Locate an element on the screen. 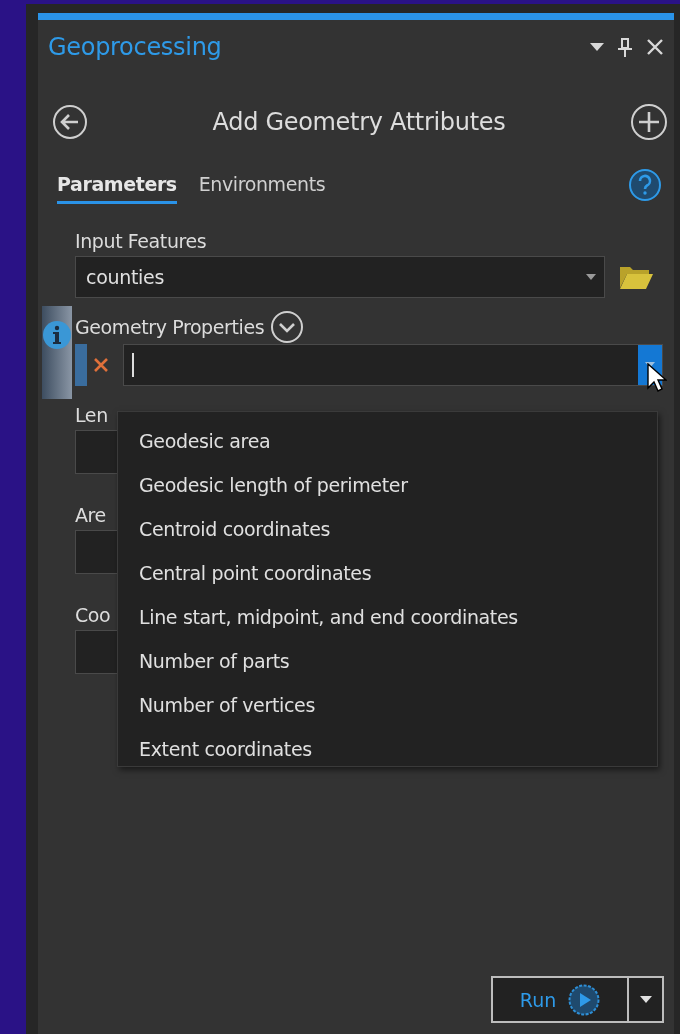 The image size is (680, 1034). menu-item: Number of vertices is located at coordinates (387, 705).